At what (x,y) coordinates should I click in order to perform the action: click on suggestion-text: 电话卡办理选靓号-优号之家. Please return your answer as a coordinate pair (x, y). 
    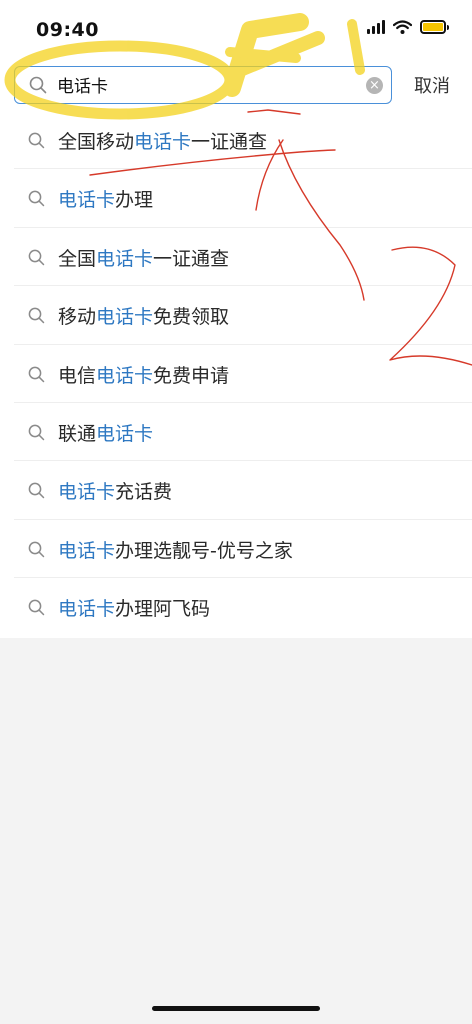
    Looking at the image, I should click on (175, 549).